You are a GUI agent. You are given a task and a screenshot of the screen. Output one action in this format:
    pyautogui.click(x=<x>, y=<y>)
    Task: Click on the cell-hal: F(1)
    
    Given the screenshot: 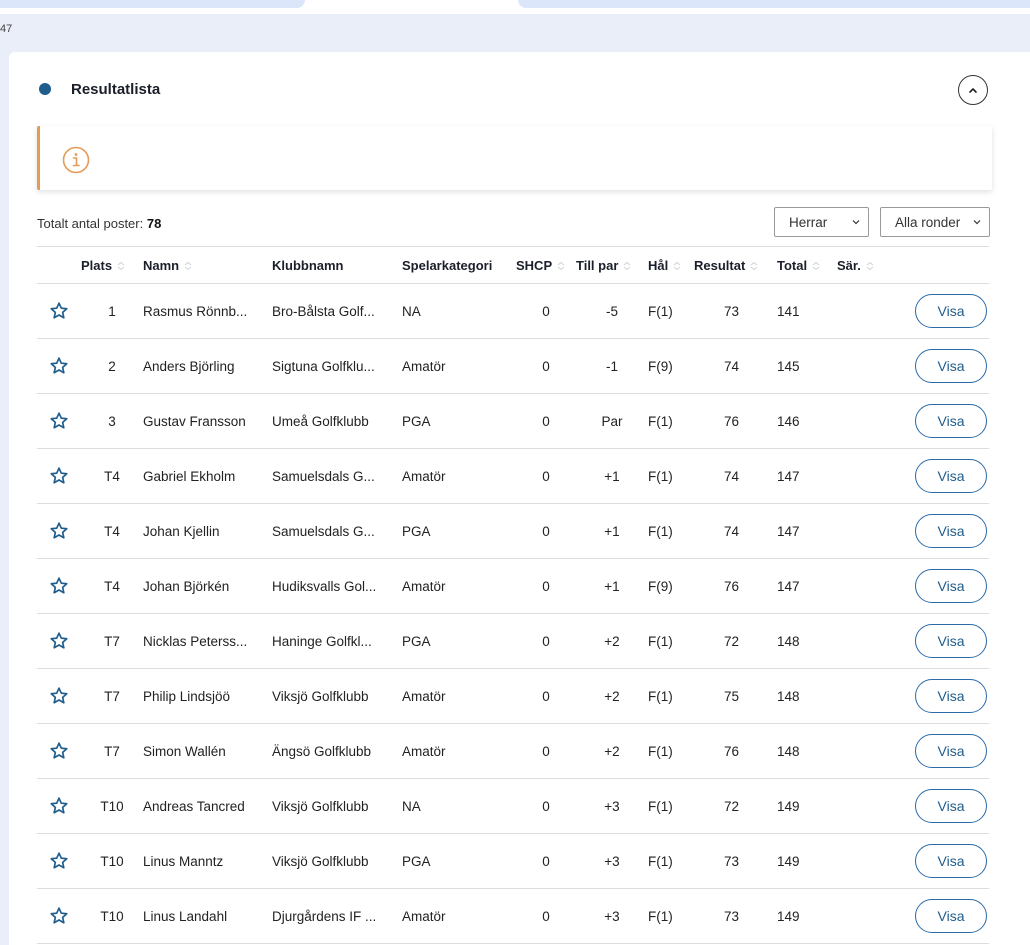 What is the action you would take?
    pyautogui.click(x=671, y=476)
    